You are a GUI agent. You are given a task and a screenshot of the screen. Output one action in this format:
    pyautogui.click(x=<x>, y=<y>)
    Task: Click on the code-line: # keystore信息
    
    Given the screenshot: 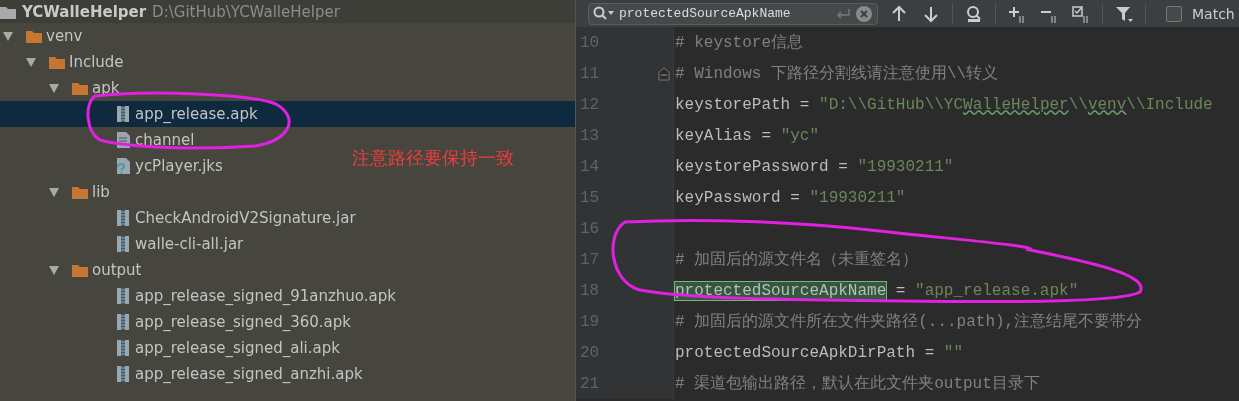 What is the action you would take?
    pyautogui.click(x=738, y=43)
    